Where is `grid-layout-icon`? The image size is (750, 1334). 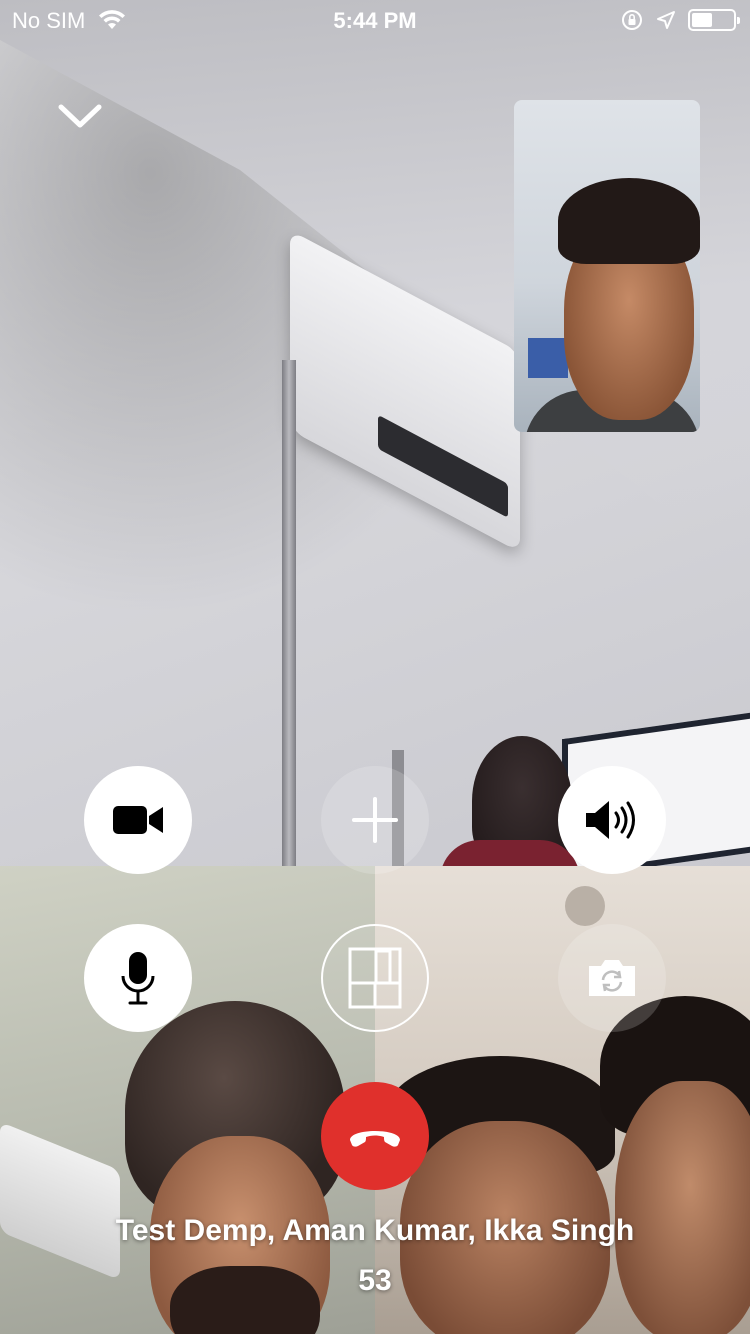
grid-layout-icon is located at coordinates (375, 978).